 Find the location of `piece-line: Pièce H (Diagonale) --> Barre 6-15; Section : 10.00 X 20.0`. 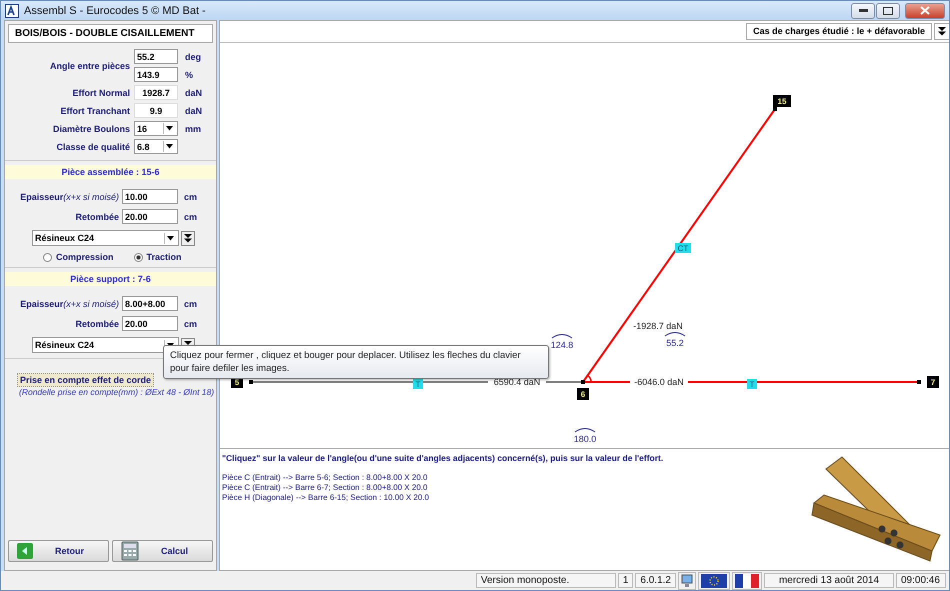

piece-line: Pièce H (Diagonale) --> Barre 6-15; Section : 10.00 X 20.0 is located at coordinates (326, 498).